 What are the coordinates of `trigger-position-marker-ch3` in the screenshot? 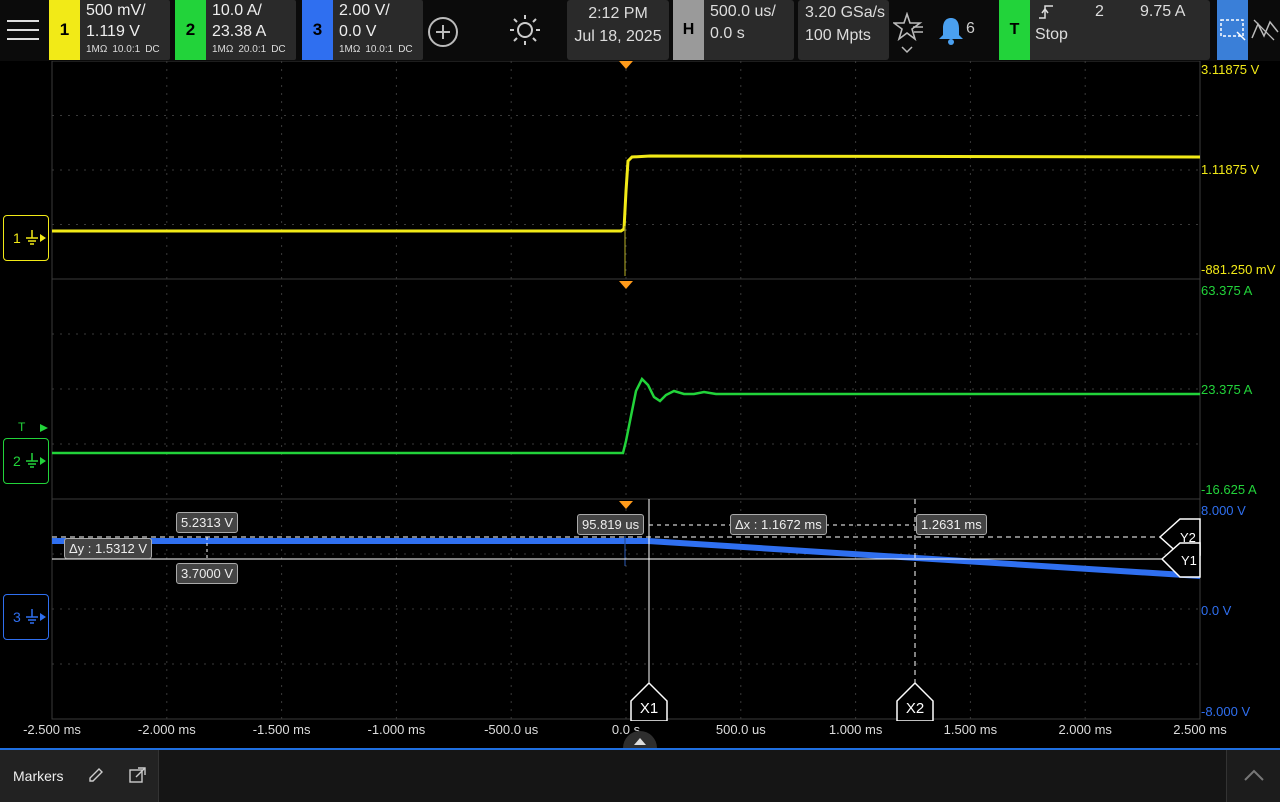 It's located at (626, 505).